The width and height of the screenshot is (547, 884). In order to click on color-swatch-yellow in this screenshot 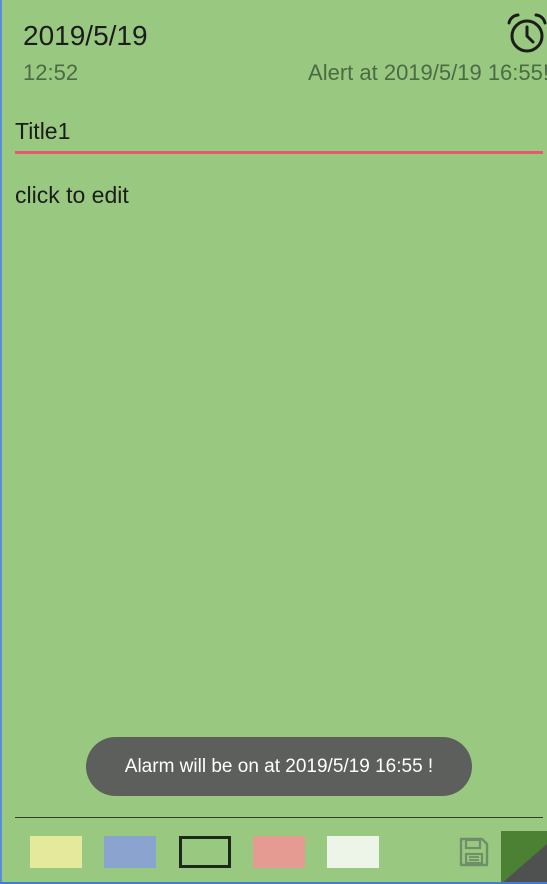, I will do `click(56, 852)`.